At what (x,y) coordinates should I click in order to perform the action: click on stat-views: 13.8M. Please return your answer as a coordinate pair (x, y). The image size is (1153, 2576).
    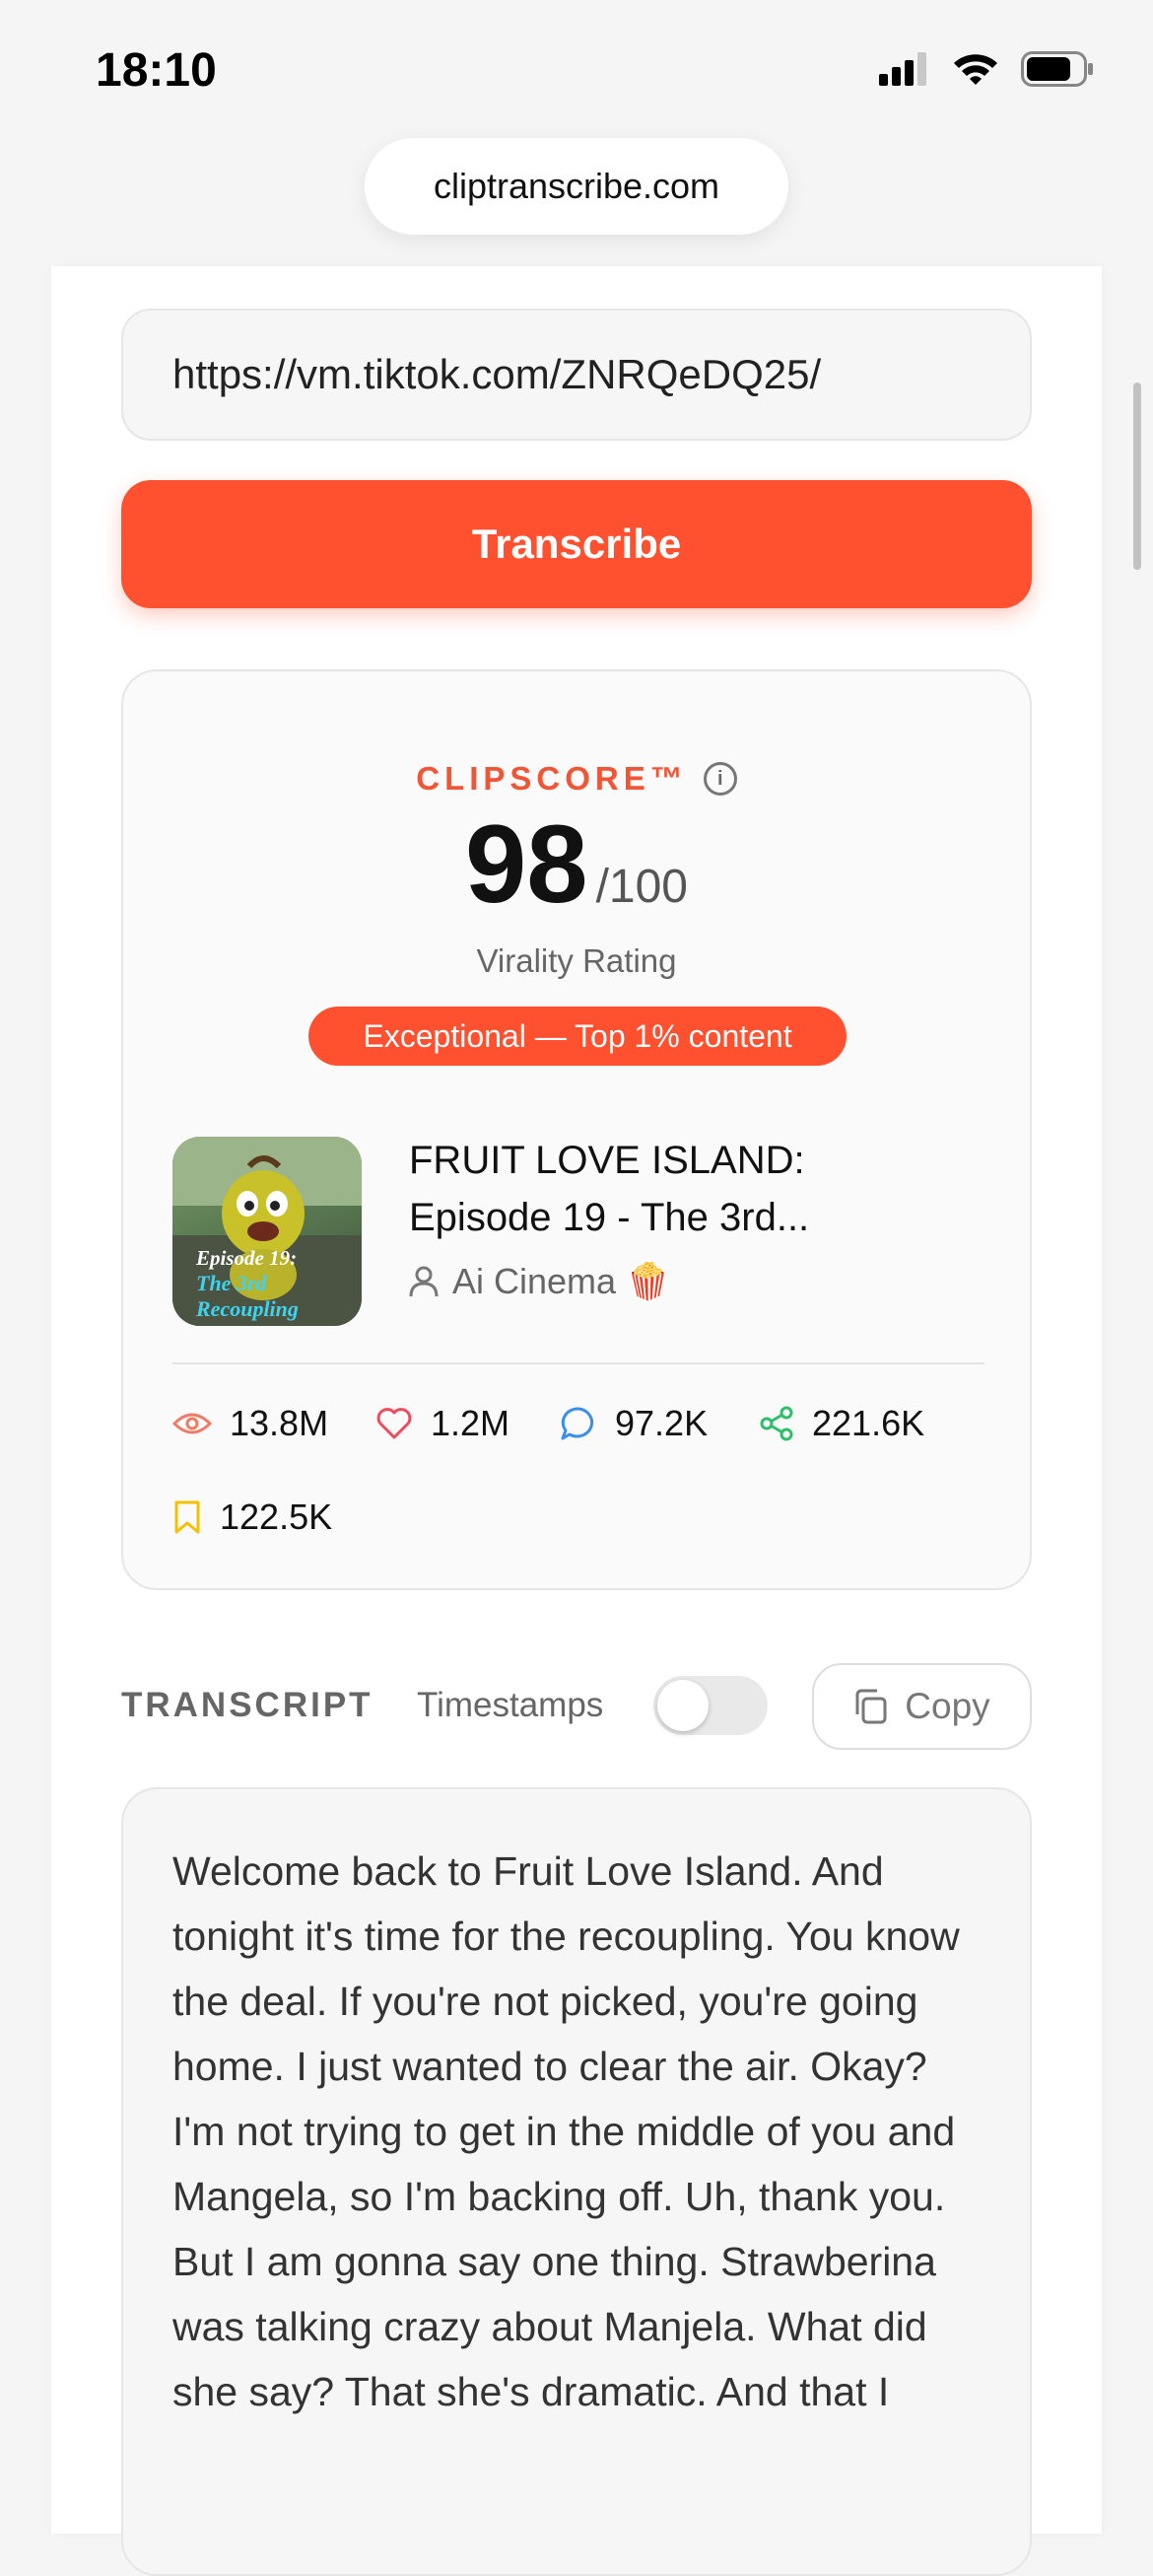
    Looking at the image, I should click on (250, 1423).